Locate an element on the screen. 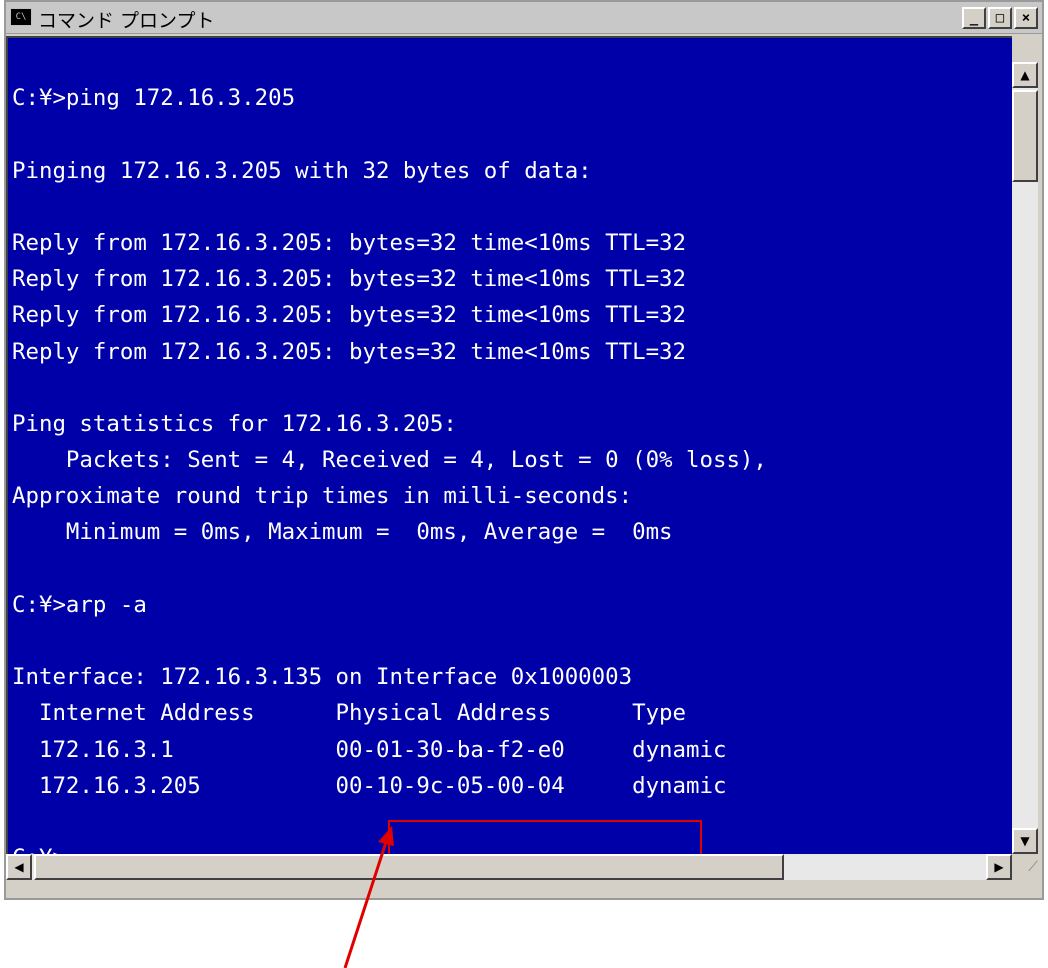  prompt-text: C:¥> is located at coordinates (39, 849).